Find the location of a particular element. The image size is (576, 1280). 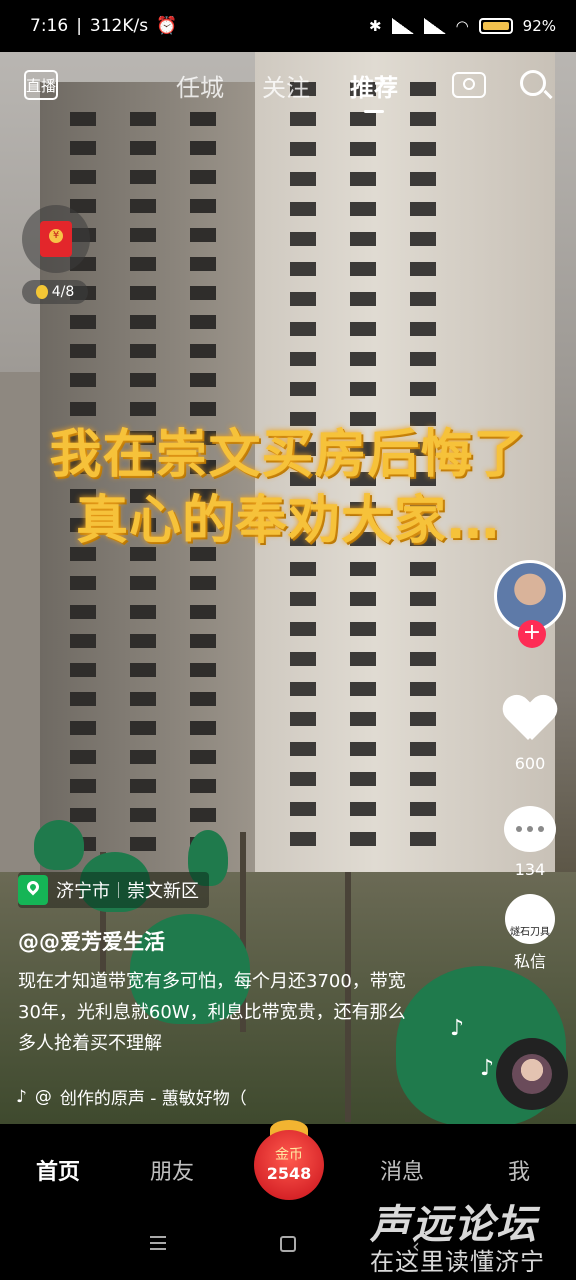

tab-following: 关注 is located at coordinates (286, 85).